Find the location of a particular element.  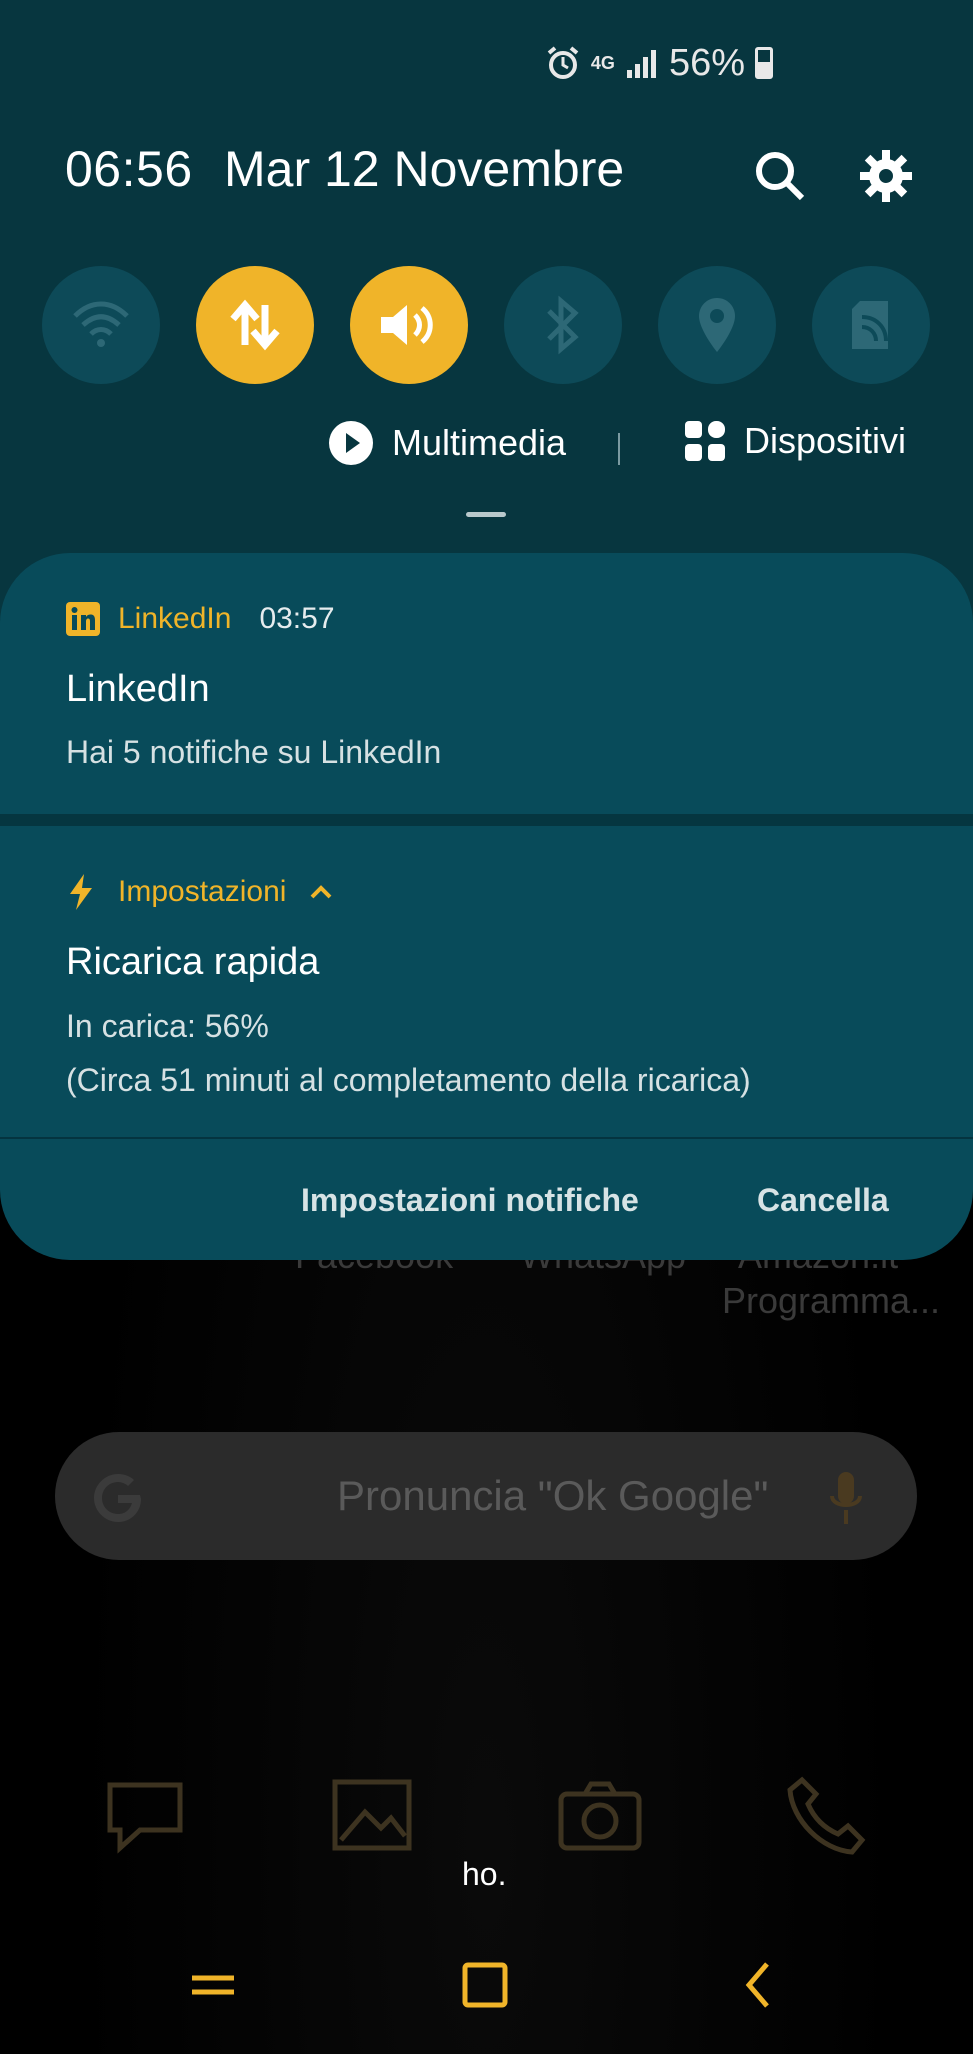

wifi-toggle is located at coordinates (101, 325).